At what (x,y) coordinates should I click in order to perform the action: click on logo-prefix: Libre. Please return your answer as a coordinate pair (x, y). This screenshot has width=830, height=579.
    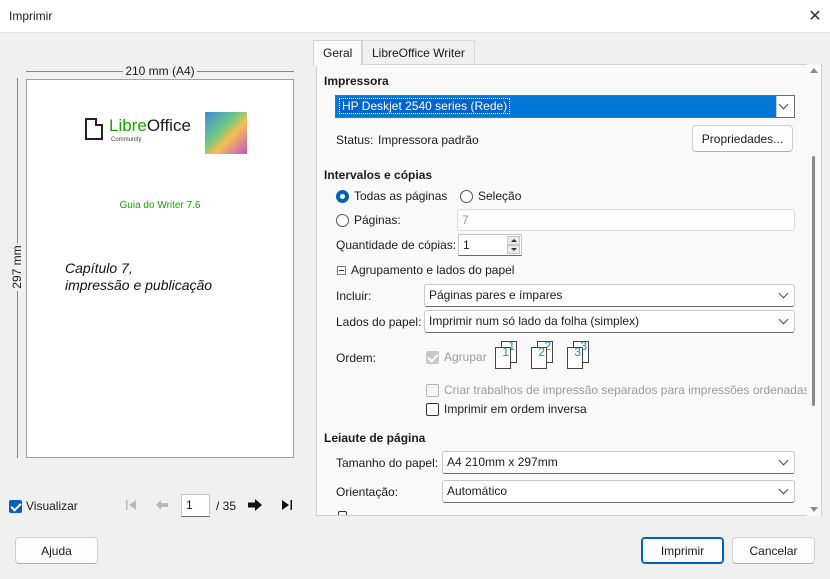
    Looking at the image, I should click on (128, 125).